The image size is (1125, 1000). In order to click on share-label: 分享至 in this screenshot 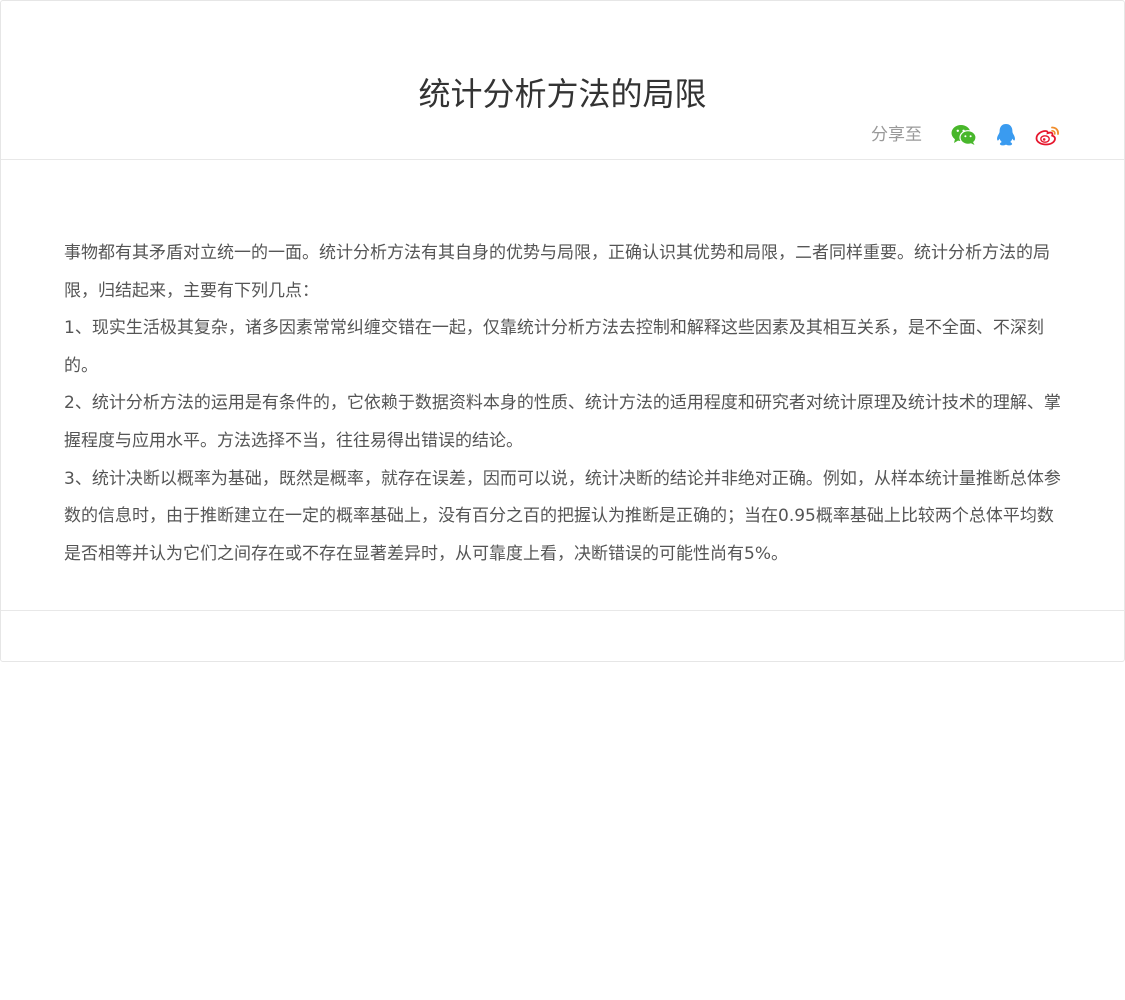, I will do `click(896, 135)`.